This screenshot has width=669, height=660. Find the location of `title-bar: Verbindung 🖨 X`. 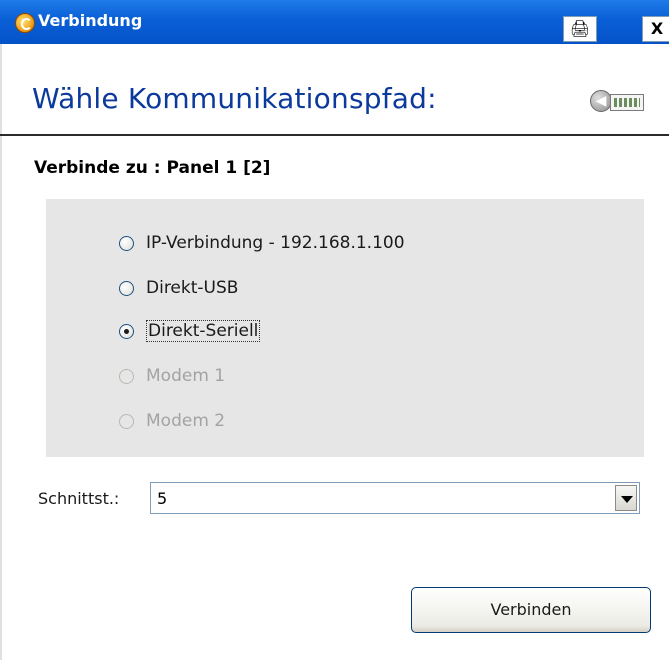

title-bar: Verbindung 🖨 X is located at coordinates (334, 22).